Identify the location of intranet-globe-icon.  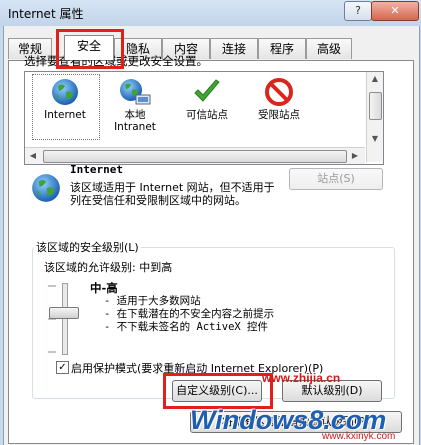
(135, 92).